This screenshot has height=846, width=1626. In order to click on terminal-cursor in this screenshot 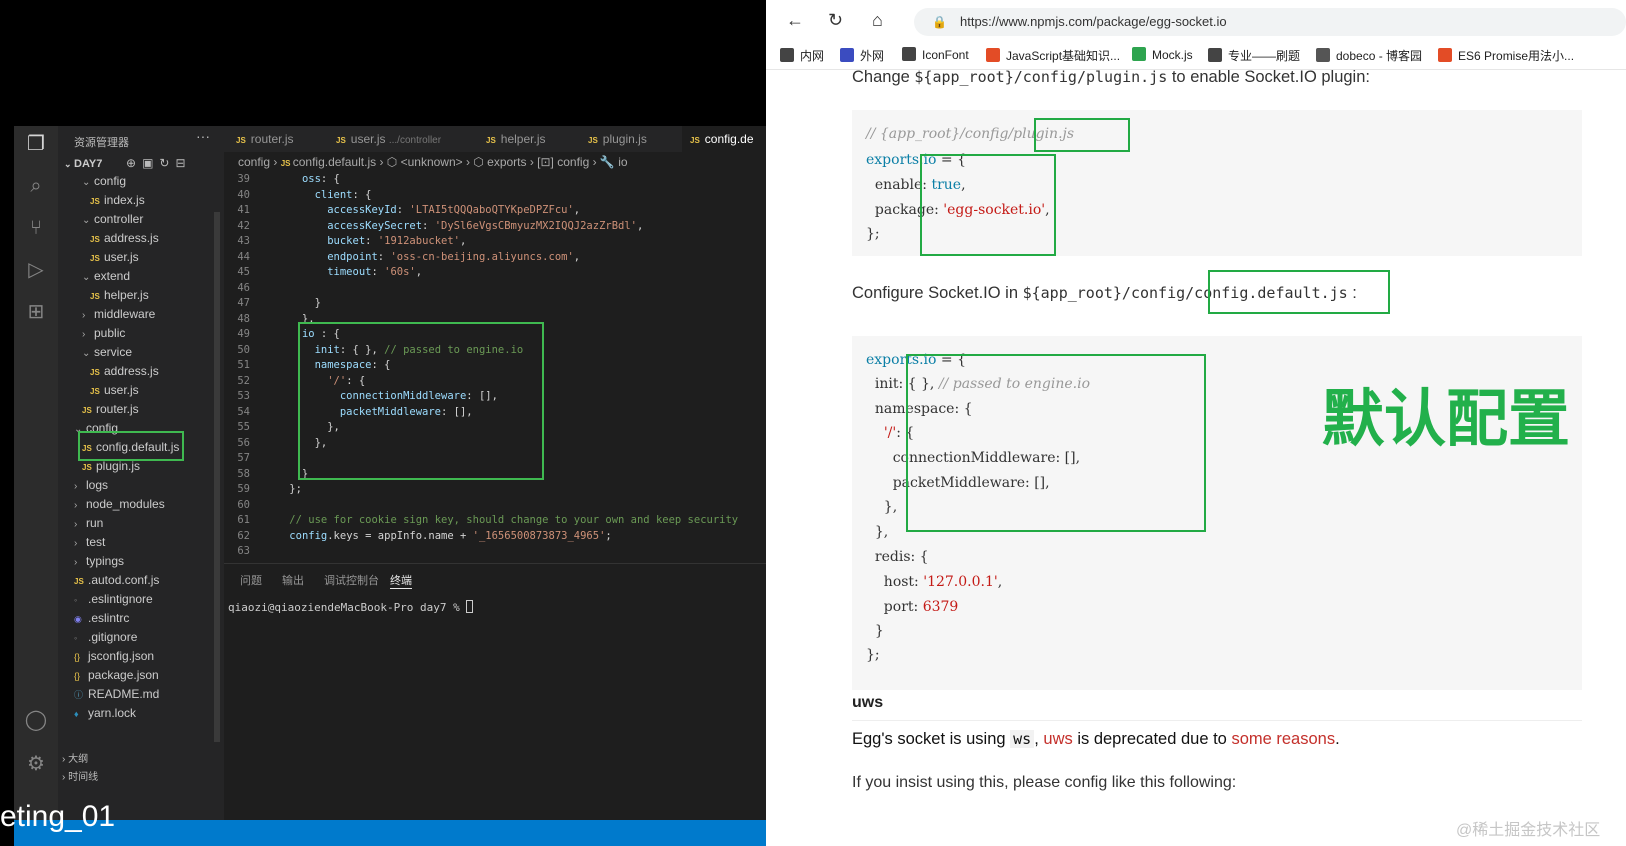, I will do `click(470, 606)`.